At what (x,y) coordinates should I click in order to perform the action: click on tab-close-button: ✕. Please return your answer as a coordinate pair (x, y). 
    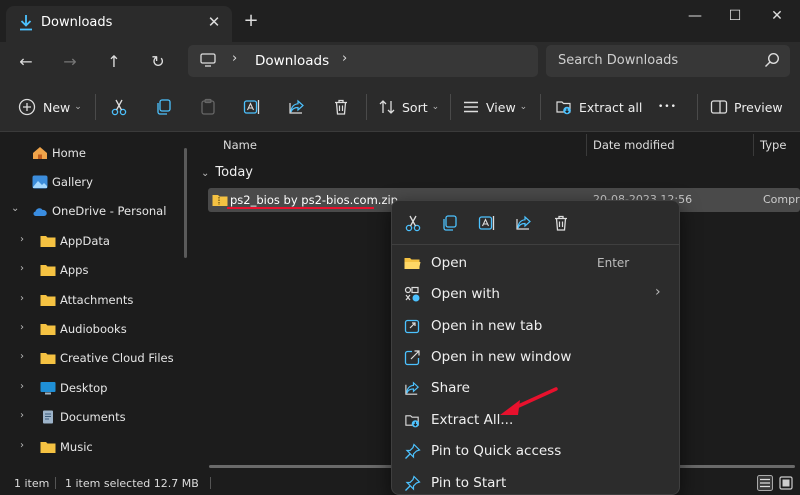
    Looking at the image, I should click on (214, 22).